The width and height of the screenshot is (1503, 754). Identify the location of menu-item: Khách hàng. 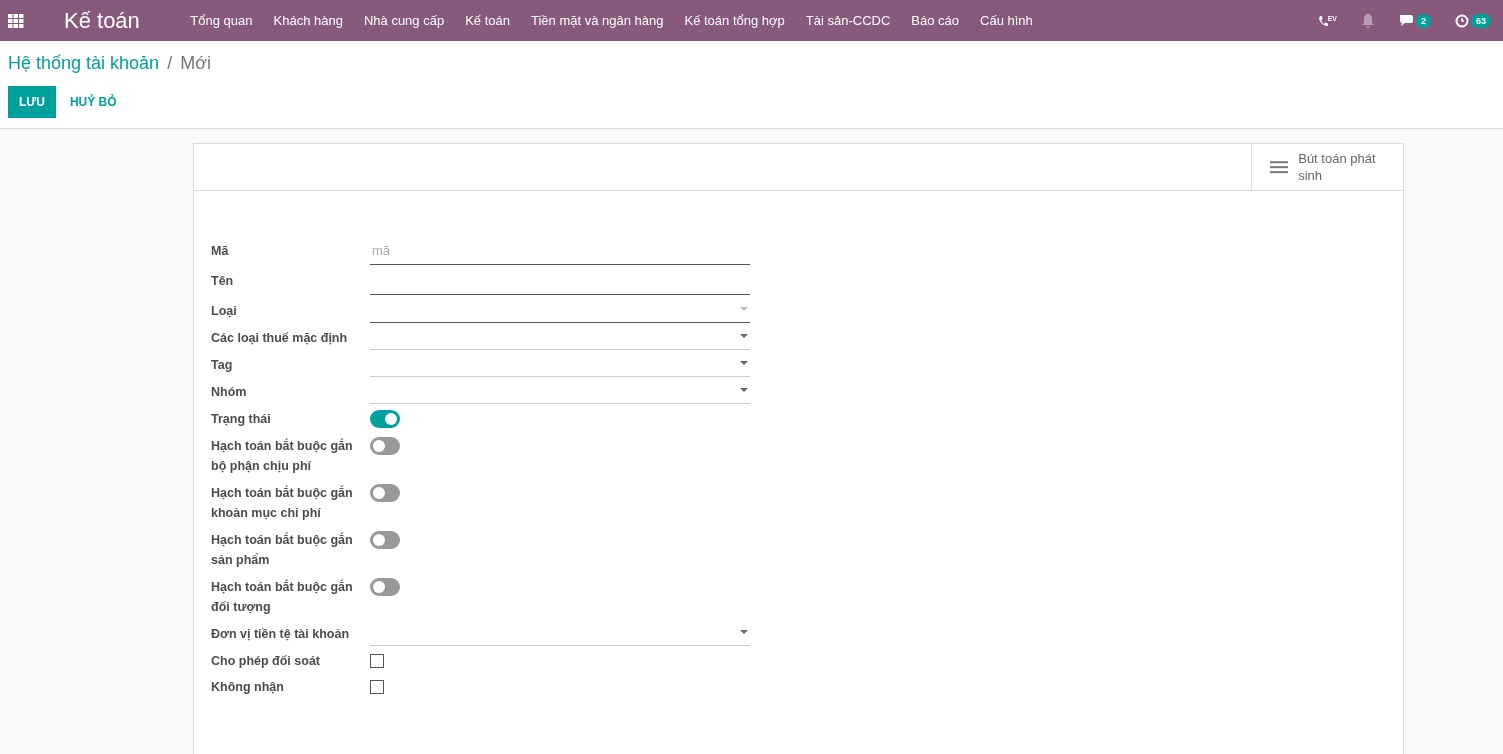
(308, 20).